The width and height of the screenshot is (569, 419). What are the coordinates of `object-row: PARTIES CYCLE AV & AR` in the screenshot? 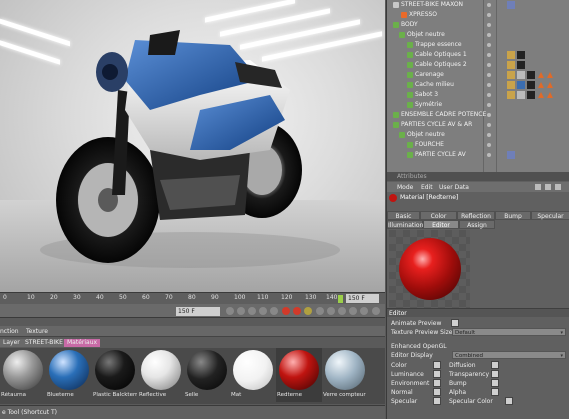 It's located at (478, 125).